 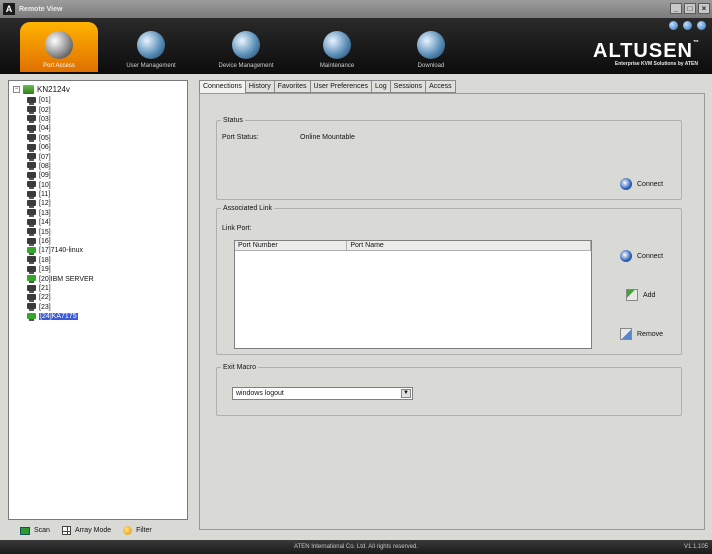 I want to click on status-connect-button: Connect, so click(x=641, y=184).